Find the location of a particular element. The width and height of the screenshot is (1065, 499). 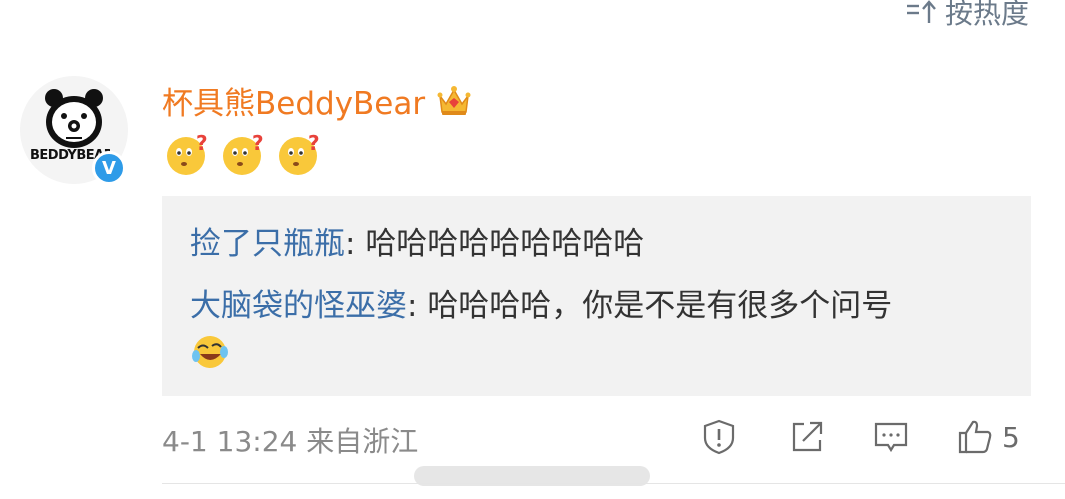

reply-item: 捡了只瓶瓶: 哈哈哈哈哈哈哈哈哈 is located at coordinates (417, 240).